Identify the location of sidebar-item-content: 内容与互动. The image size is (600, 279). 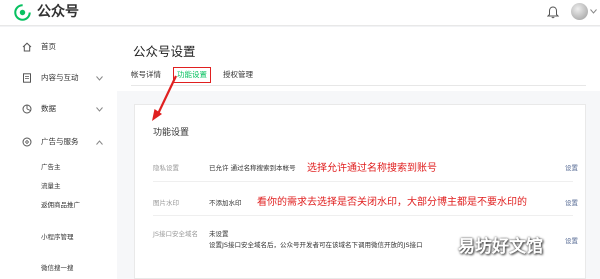
(58, 78).